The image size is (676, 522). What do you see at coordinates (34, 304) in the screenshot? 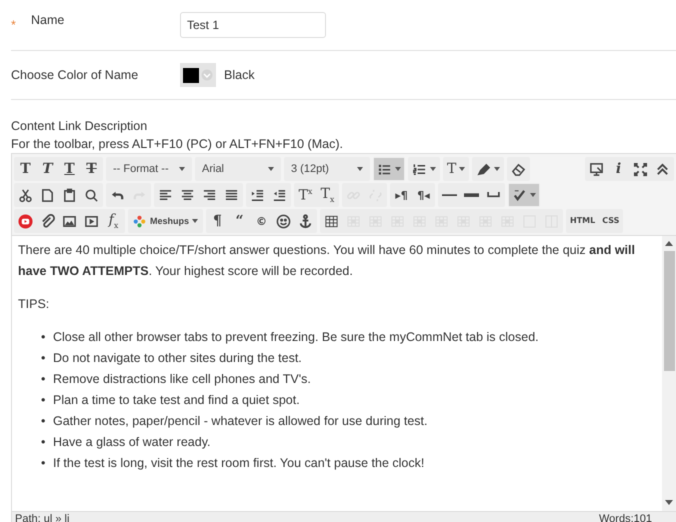
I see `tips-heading: TIPS:` at bounding box center [34, 304].